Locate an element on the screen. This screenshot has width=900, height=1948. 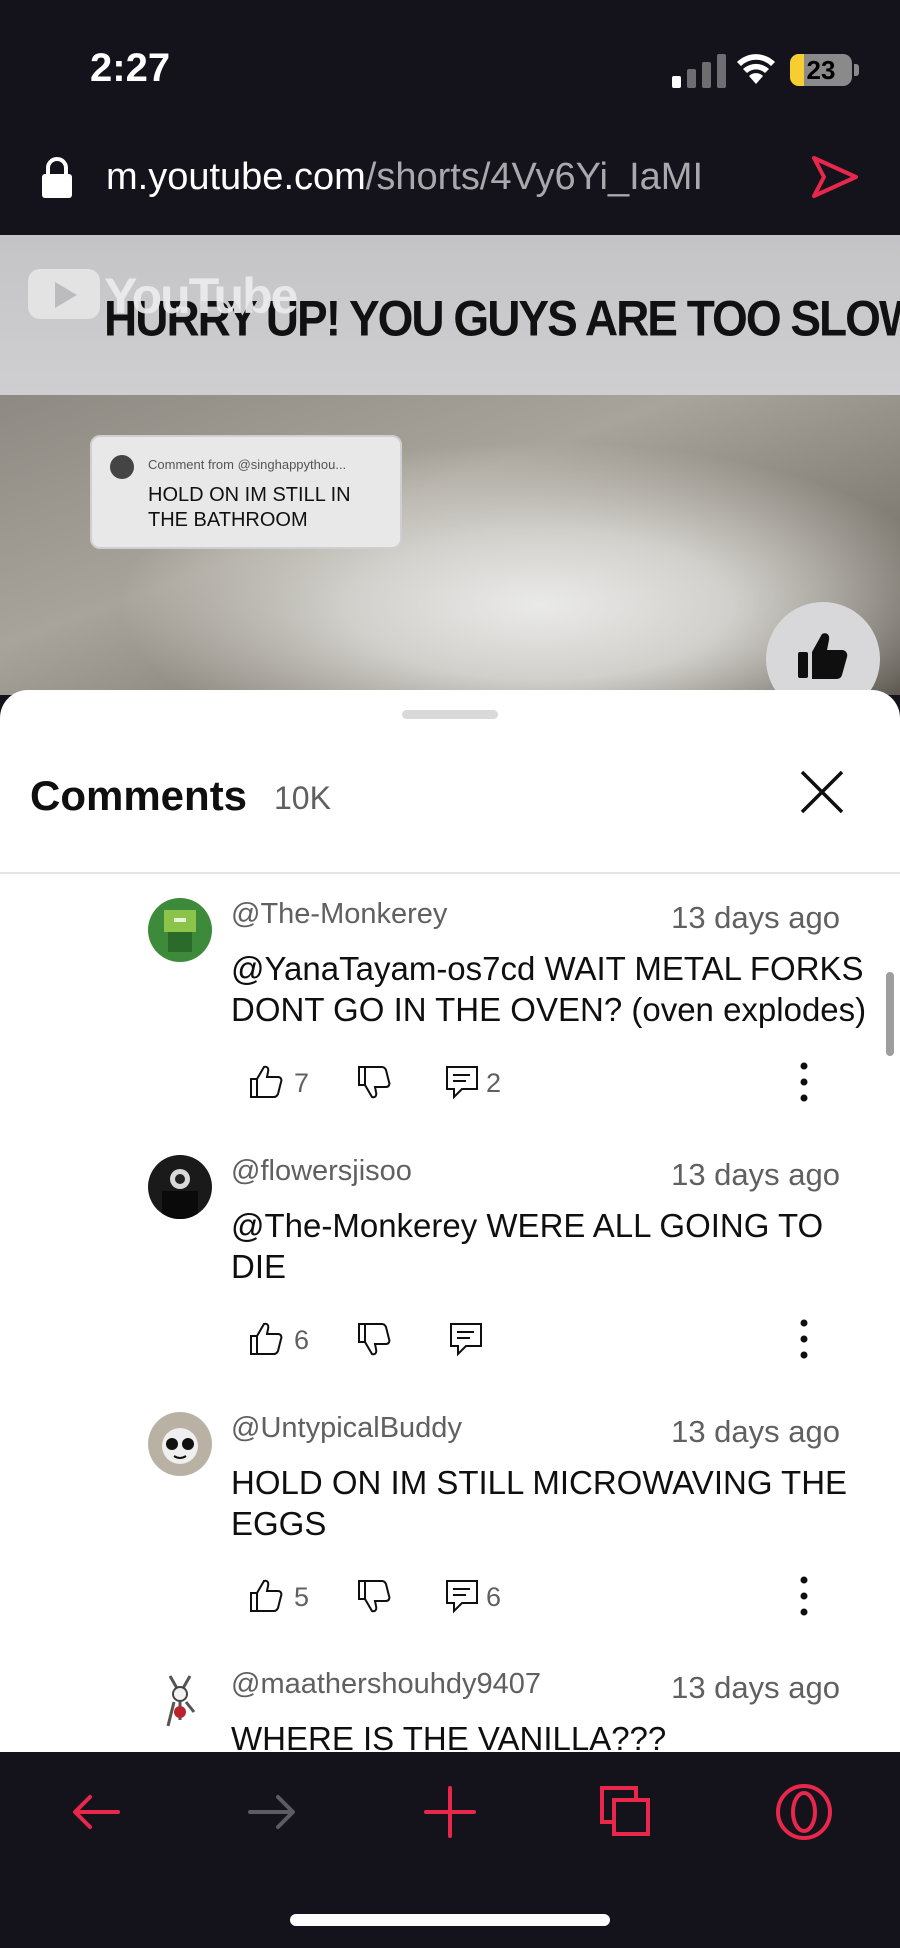
comment-text: @The-Monkerey WERE ALL GOING TO DIE is located at coordinates (527, 1246).